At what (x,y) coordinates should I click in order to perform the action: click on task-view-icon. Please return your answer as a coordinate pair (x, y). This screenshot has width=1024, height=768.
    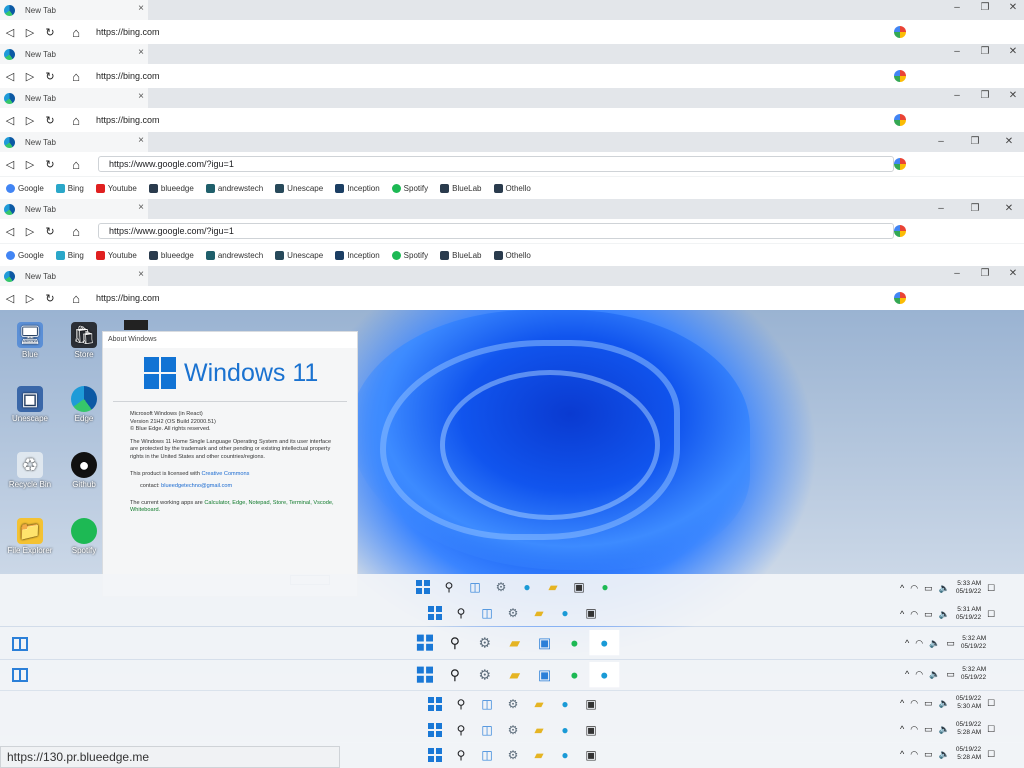
    Looking at the image, I should click on (20, 675).